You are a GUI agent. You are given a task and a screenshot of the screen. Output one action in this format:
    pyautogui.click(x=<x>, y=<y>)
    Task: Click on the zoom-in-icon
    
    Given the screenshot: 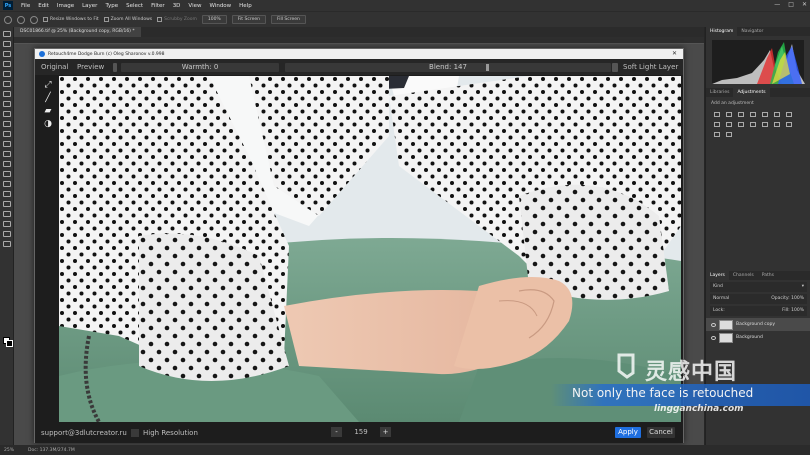 What is the action you would take?
    pyautogui.click(x=21, y=19)
    